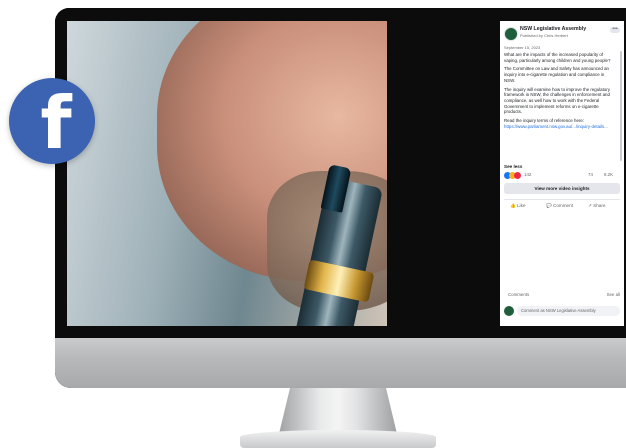 This screenshot has height=448, width=626. I want to click on comment-count: 74, so click(590, 175).